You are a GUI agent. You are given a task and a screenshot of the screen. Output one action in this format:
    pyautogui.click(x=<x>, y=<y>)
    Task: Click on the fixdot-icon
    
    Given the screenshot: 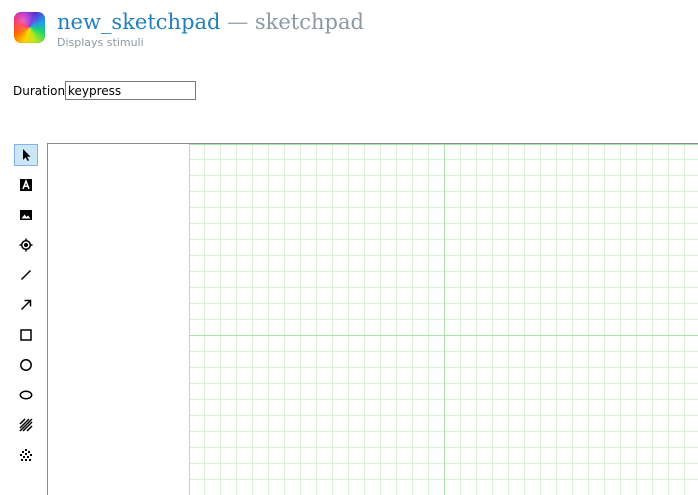 What is the action you would take?
    pyautogui.click(x=26, y=245)
    